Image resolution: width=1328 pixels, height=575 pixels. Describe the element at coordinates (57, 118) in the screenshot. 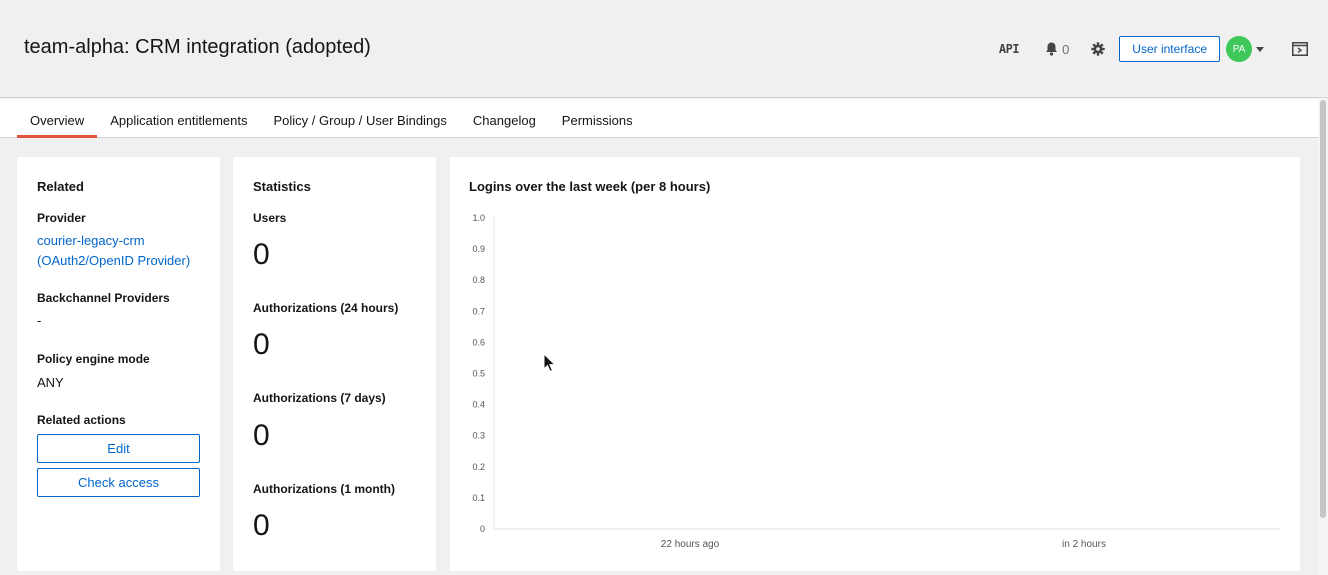

I see `tab-overview: Overview` at that location.